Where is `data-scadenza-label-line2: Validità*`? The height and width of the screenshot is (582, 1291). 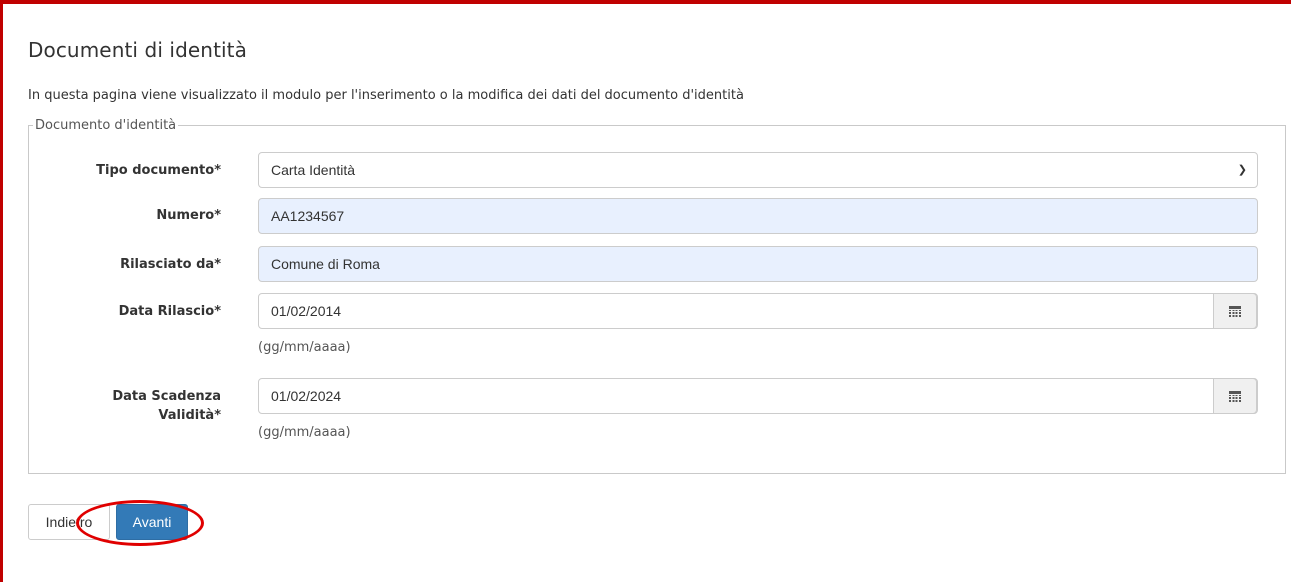 data-scadenza-label-line2: Validità* is located at coordinates (189, 415).